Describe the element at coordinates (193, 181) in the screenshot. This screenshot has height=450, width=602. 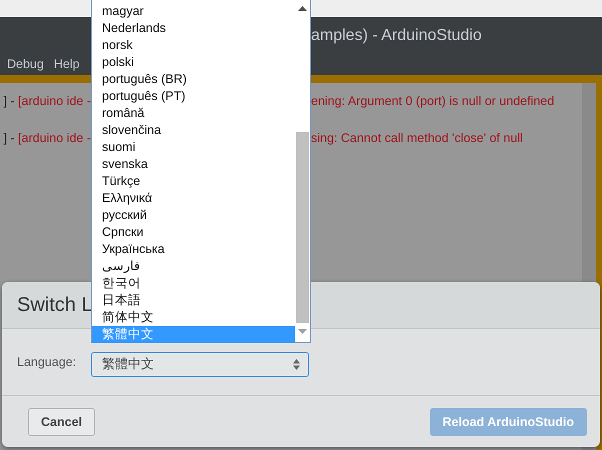
I see `language-option: Türkçe` at that location.